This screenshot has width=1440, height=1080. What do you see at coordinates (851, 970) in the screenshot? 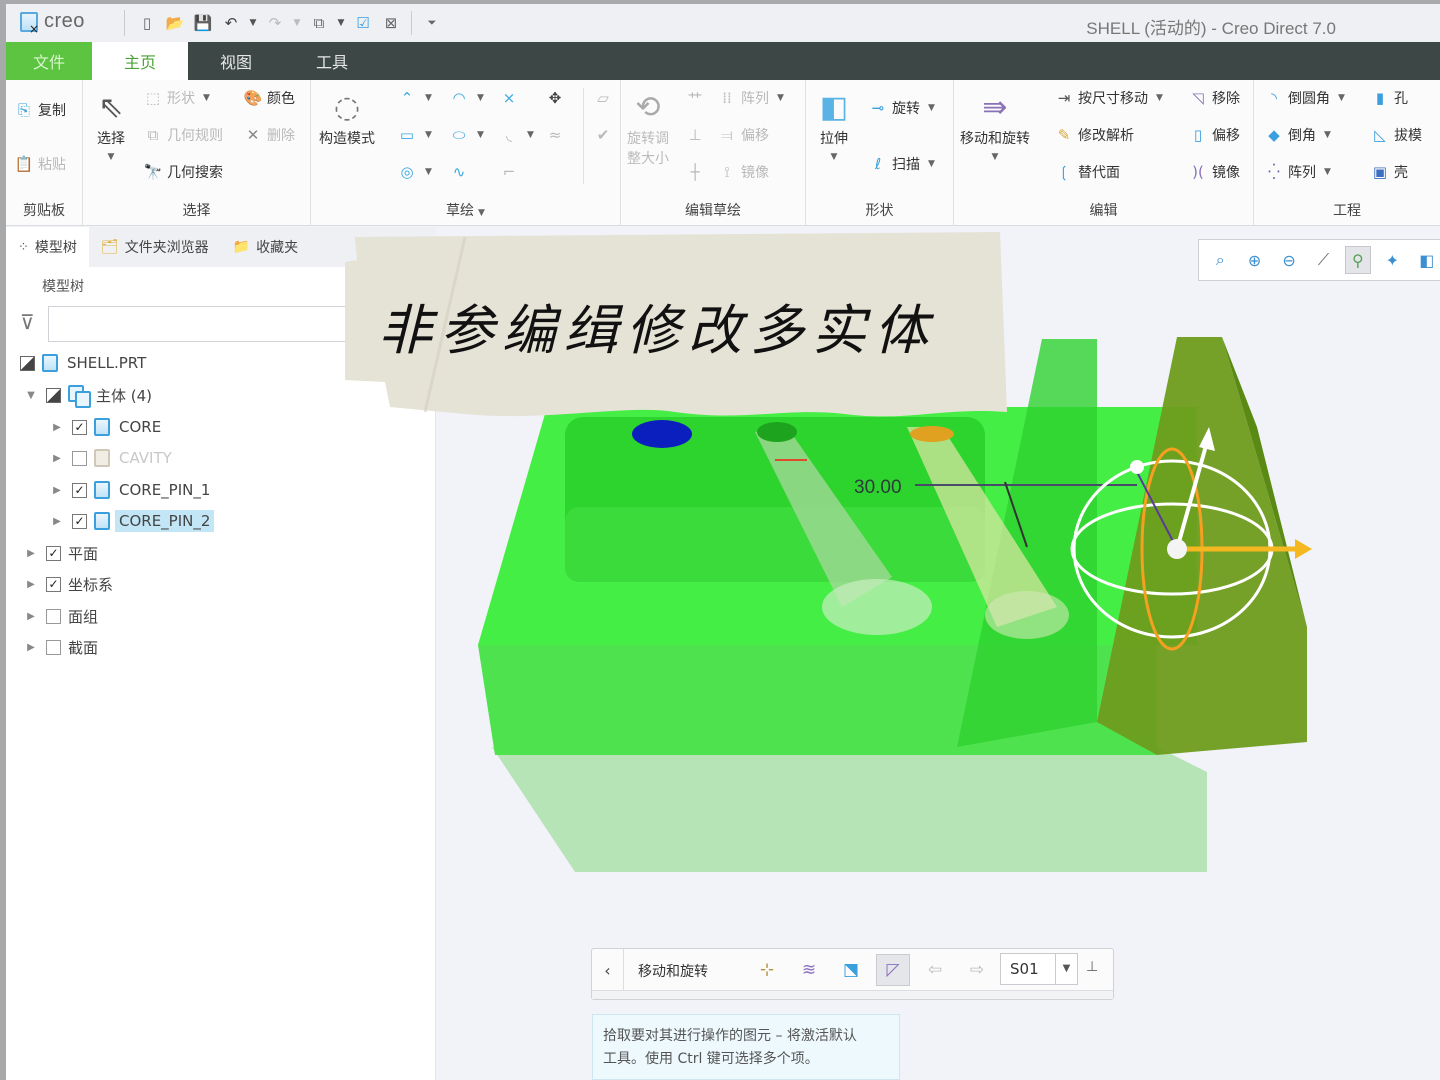
I see `move-plane-icon: ⬔` at bounding box center [851, 970].